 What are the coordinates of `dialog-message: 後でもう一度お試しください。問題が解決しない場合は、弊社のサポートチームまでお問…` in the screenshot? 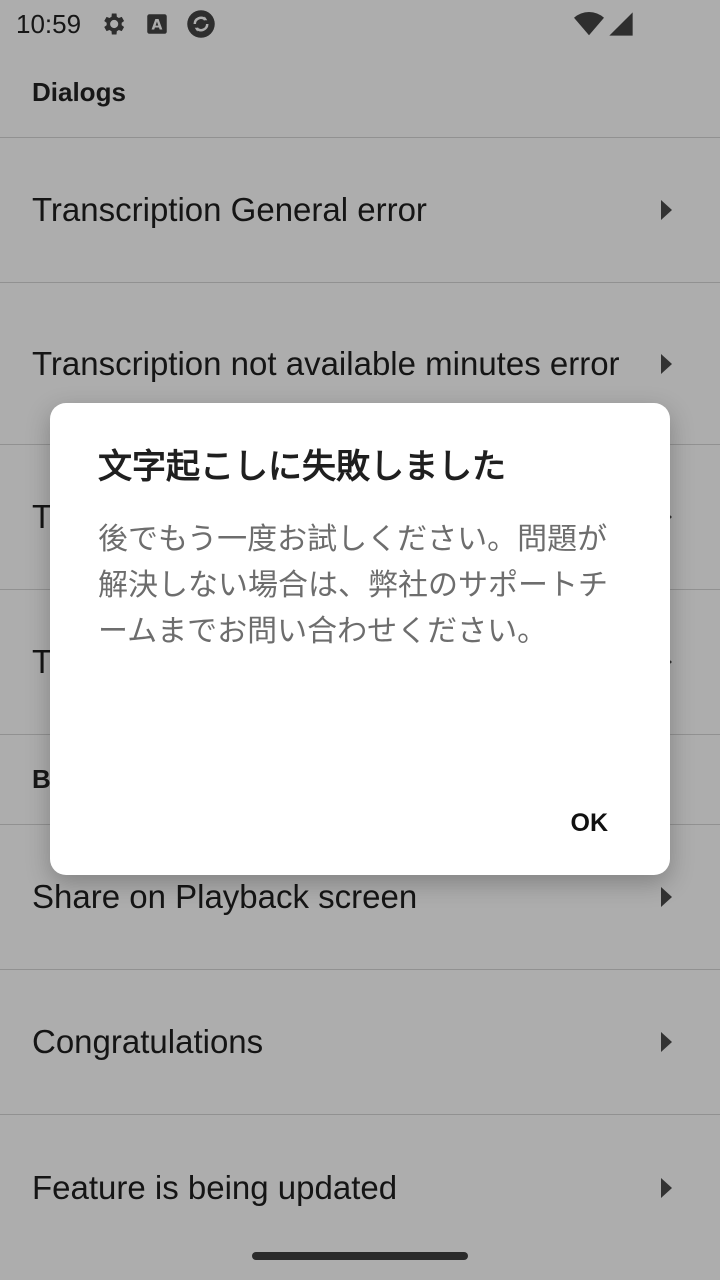 It's located at (353, 585).